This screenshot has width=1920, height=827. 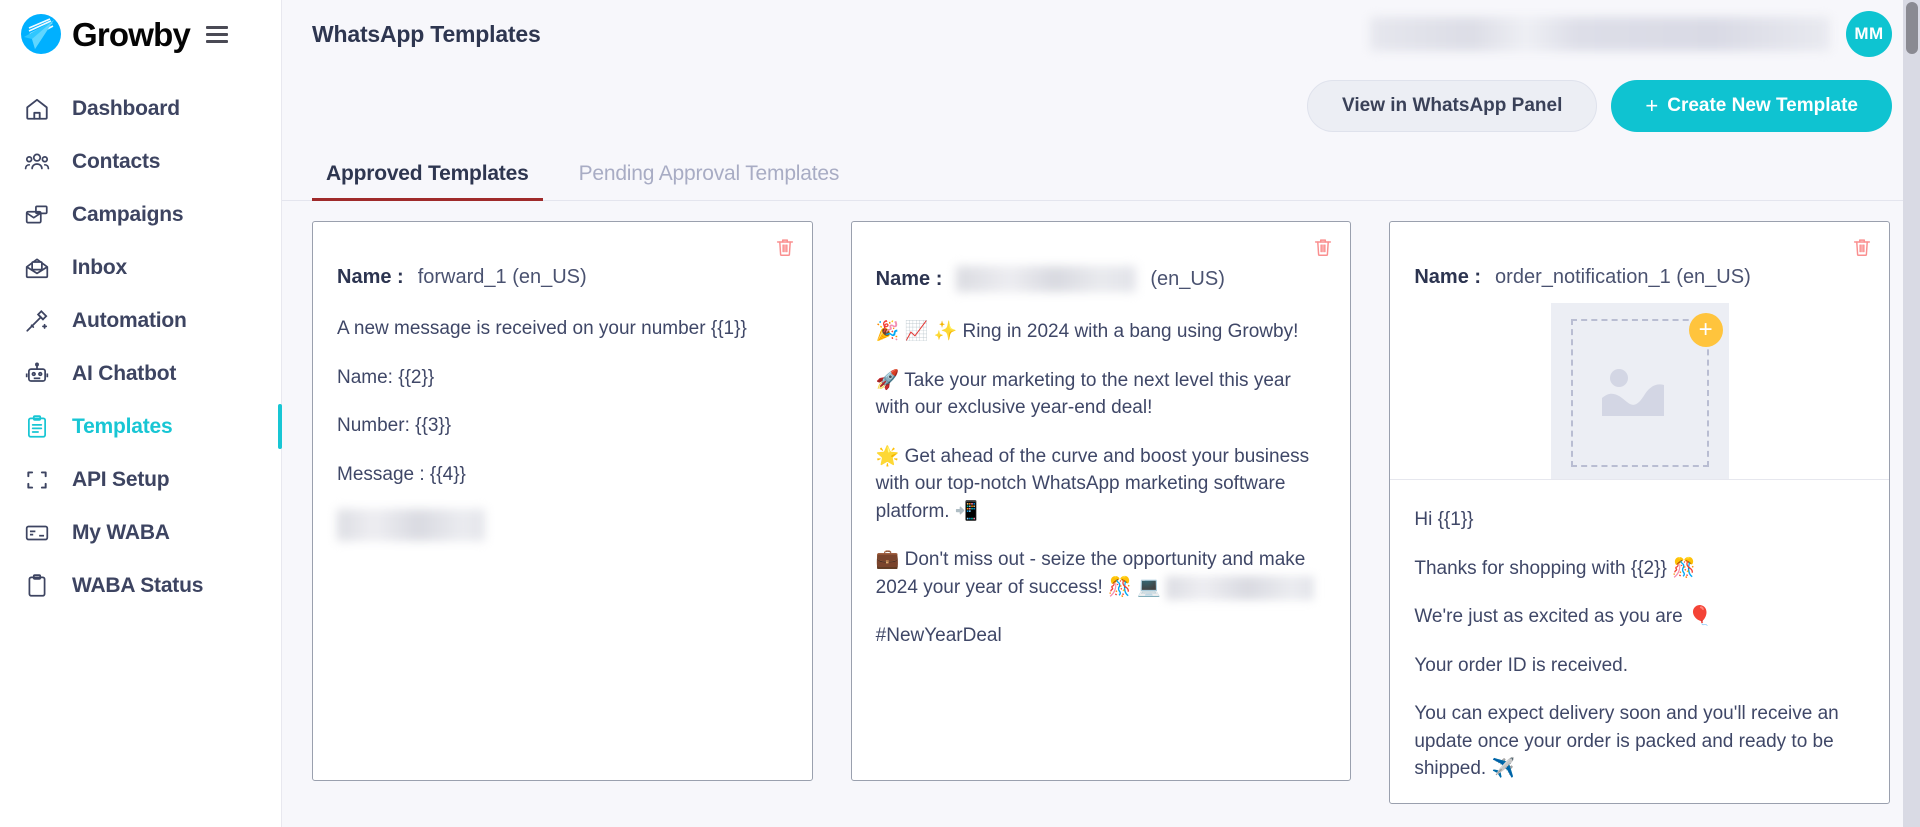 I want to click on template-body-line: Hi {{1}}, so click(x=1444, y=519).